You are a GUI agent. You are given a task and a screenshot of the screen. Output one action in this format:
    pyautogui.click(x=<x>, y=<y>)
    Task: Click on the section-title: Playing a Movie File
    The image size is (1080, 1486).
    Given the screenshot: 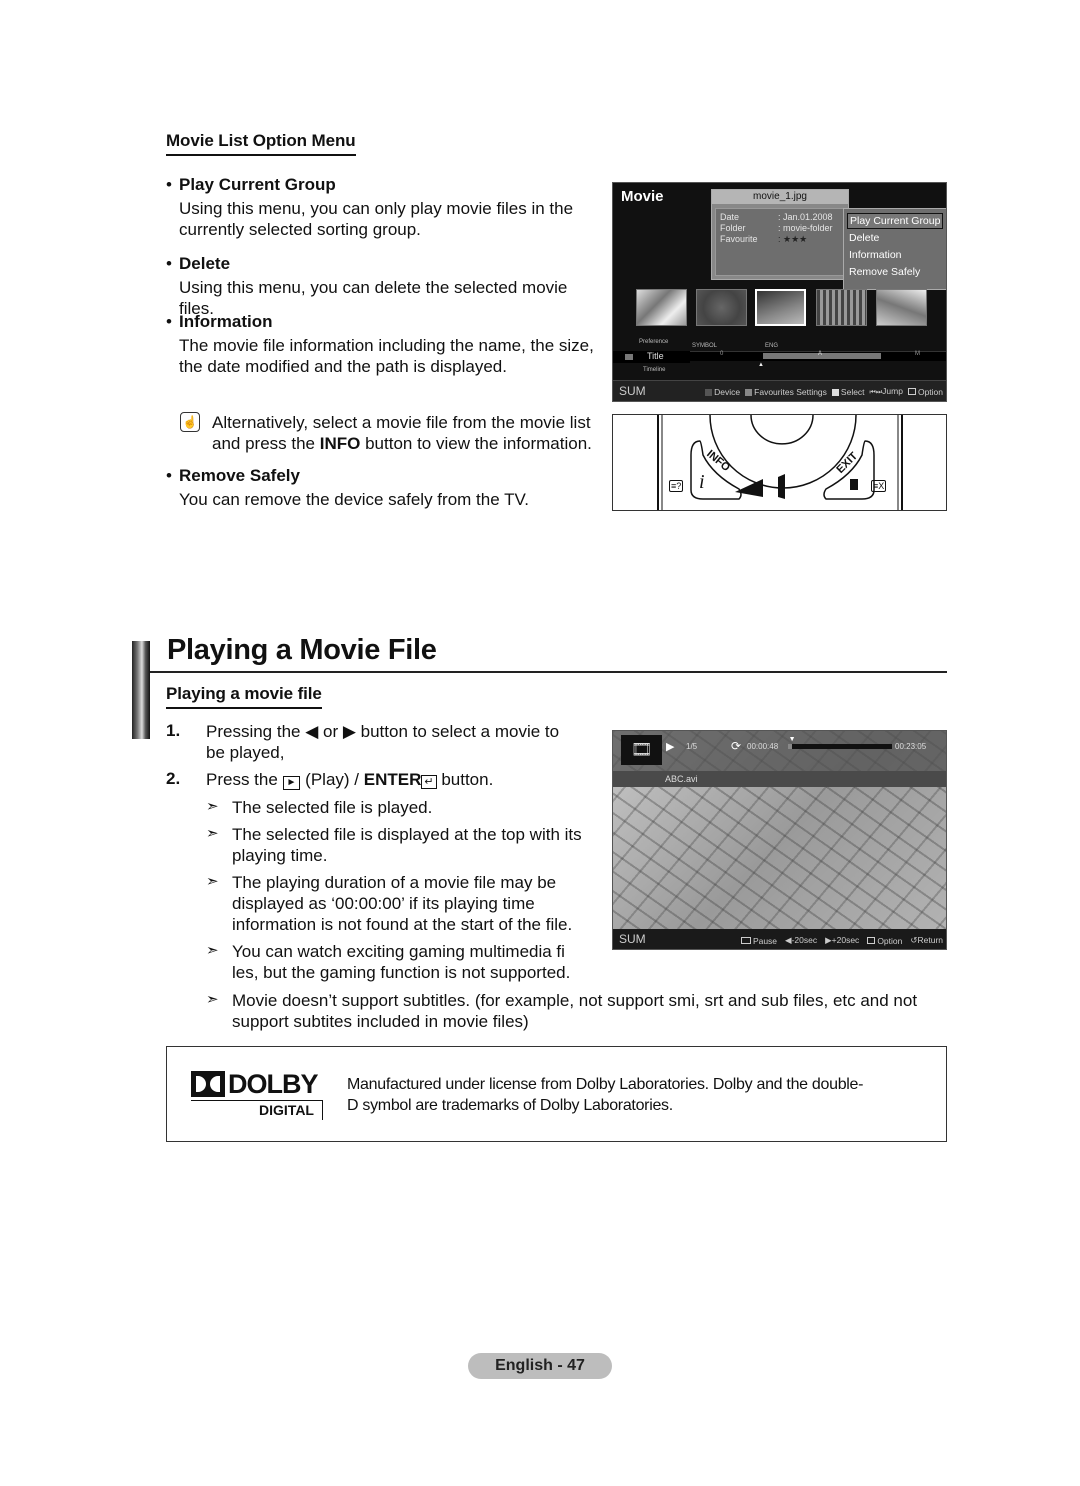 What is the action you would take?
    pyautogui.click(x=302, y=650)
    